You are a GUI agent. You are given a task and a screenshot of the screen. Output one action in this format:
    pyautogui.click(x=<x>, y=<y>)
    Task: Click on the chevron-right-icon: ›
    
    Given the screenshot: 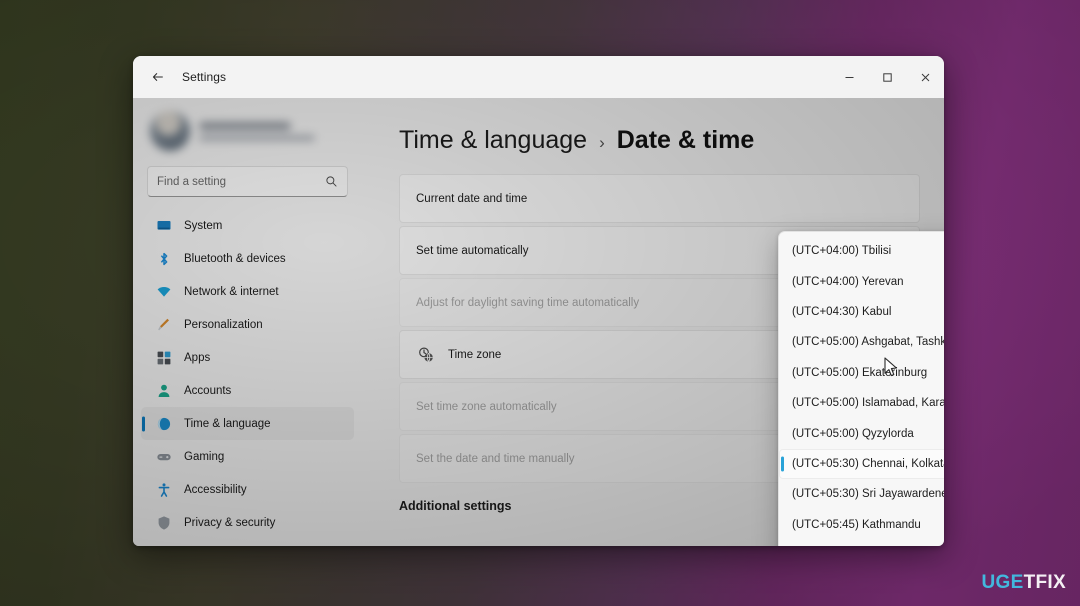 What is the action you would take?
    pyautogui.click(x=602, y=142)
    